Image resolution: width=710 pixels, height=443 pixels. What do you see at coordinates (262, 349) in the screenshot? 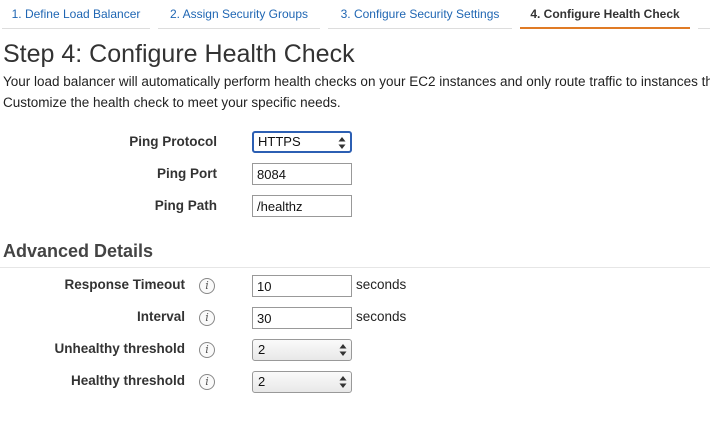
I see `unhealthy-threshold-value: 2` at bounding box center [262, 349].